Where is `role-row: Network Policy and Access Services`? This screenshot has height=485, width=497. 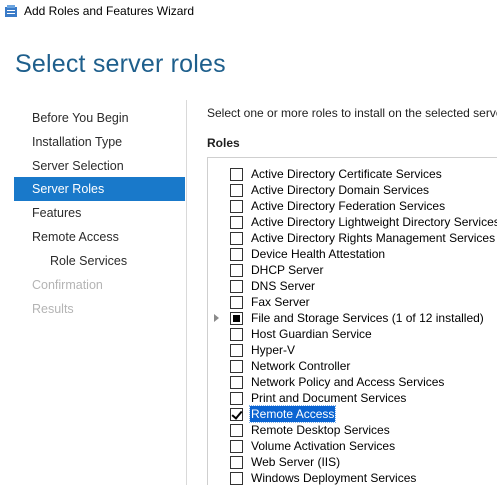 role-row: Network Policy and Access Services is located at coordinates (352, 382).